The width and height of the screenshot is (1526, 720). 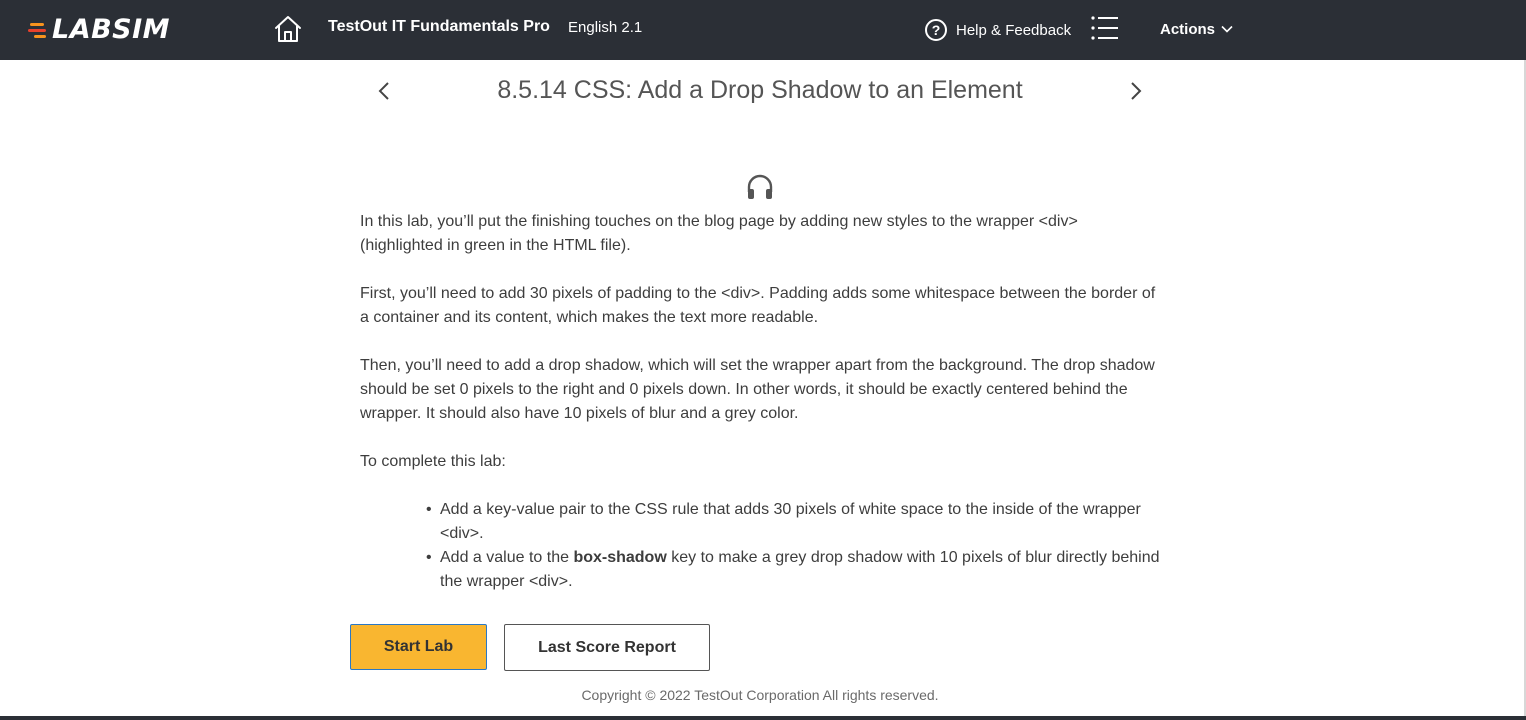 What do you see at coordinates (40, 29) in the screenshot?
I see `logo-speed-lines` at bounding box center [40, 29].